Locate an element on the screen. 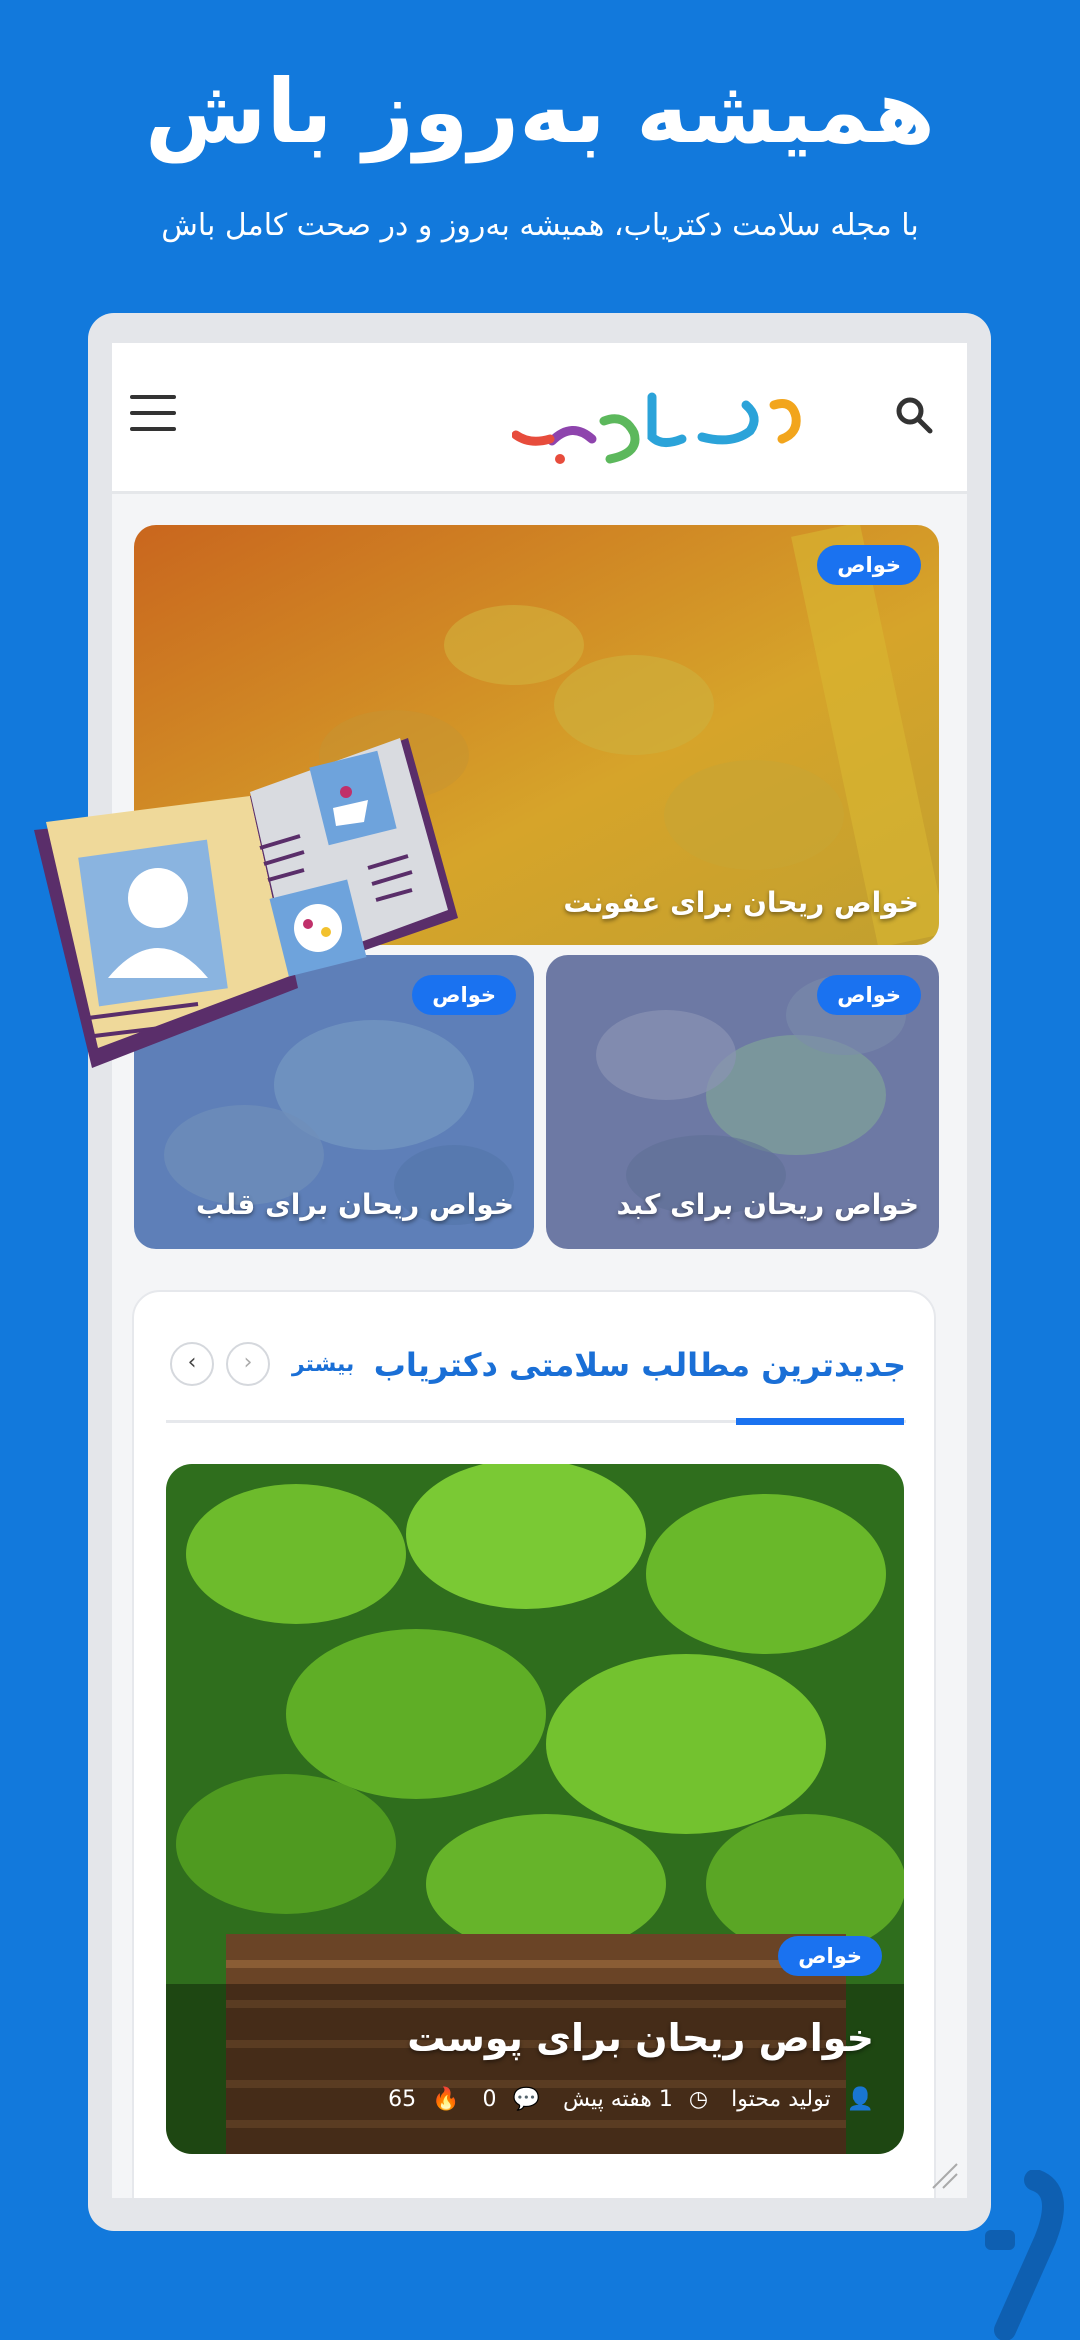 This screenshot has width=1080, height=2340. hamburger-icon is located at coordinates (153, 415).